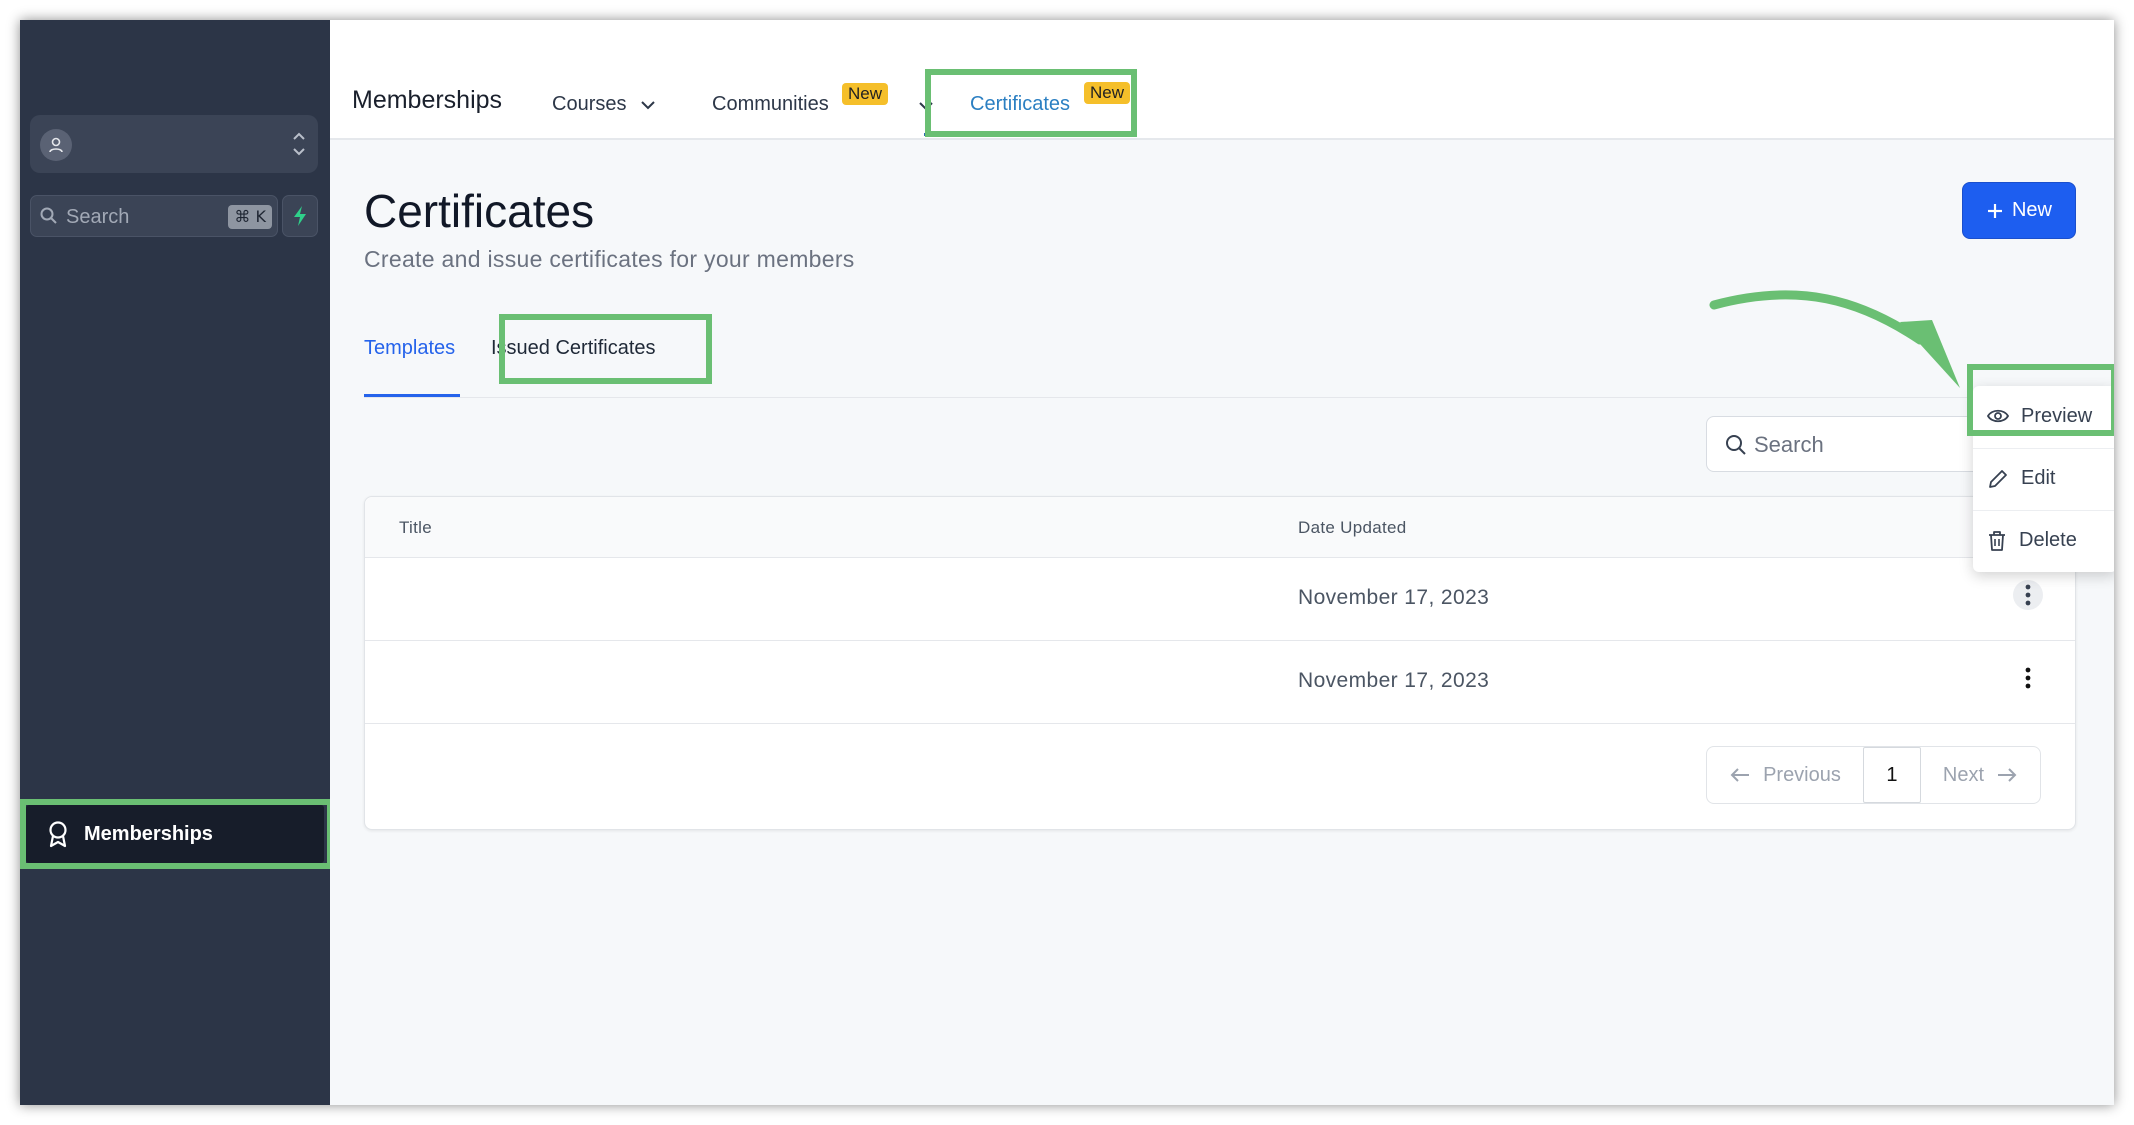  Describe the element at coordinates (56, 145) in the screenshot. I see `user-avatar-icon` at that location.